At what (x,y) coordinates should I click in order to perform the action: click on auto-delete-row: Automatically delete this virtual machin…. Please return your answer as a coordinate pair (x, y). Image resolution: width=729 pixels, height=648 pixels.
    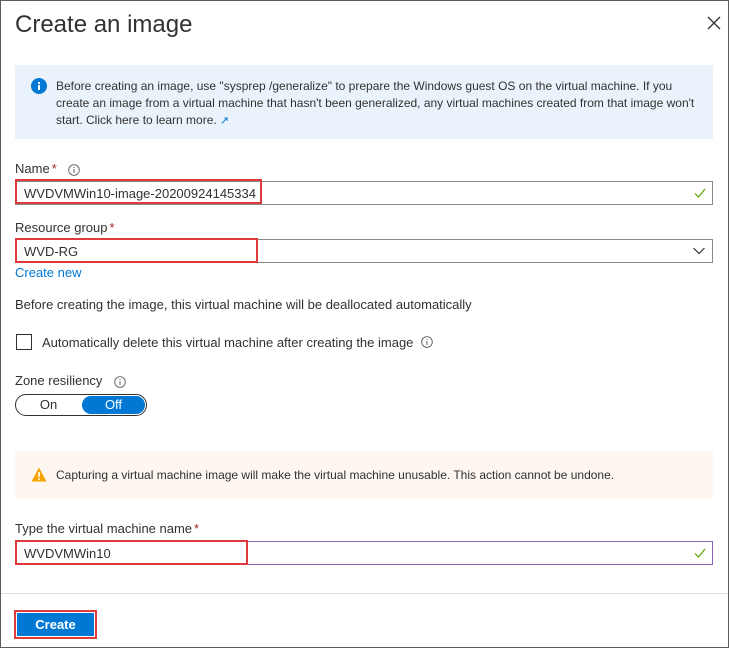
    Looking at the image, I should click on (225, 342).